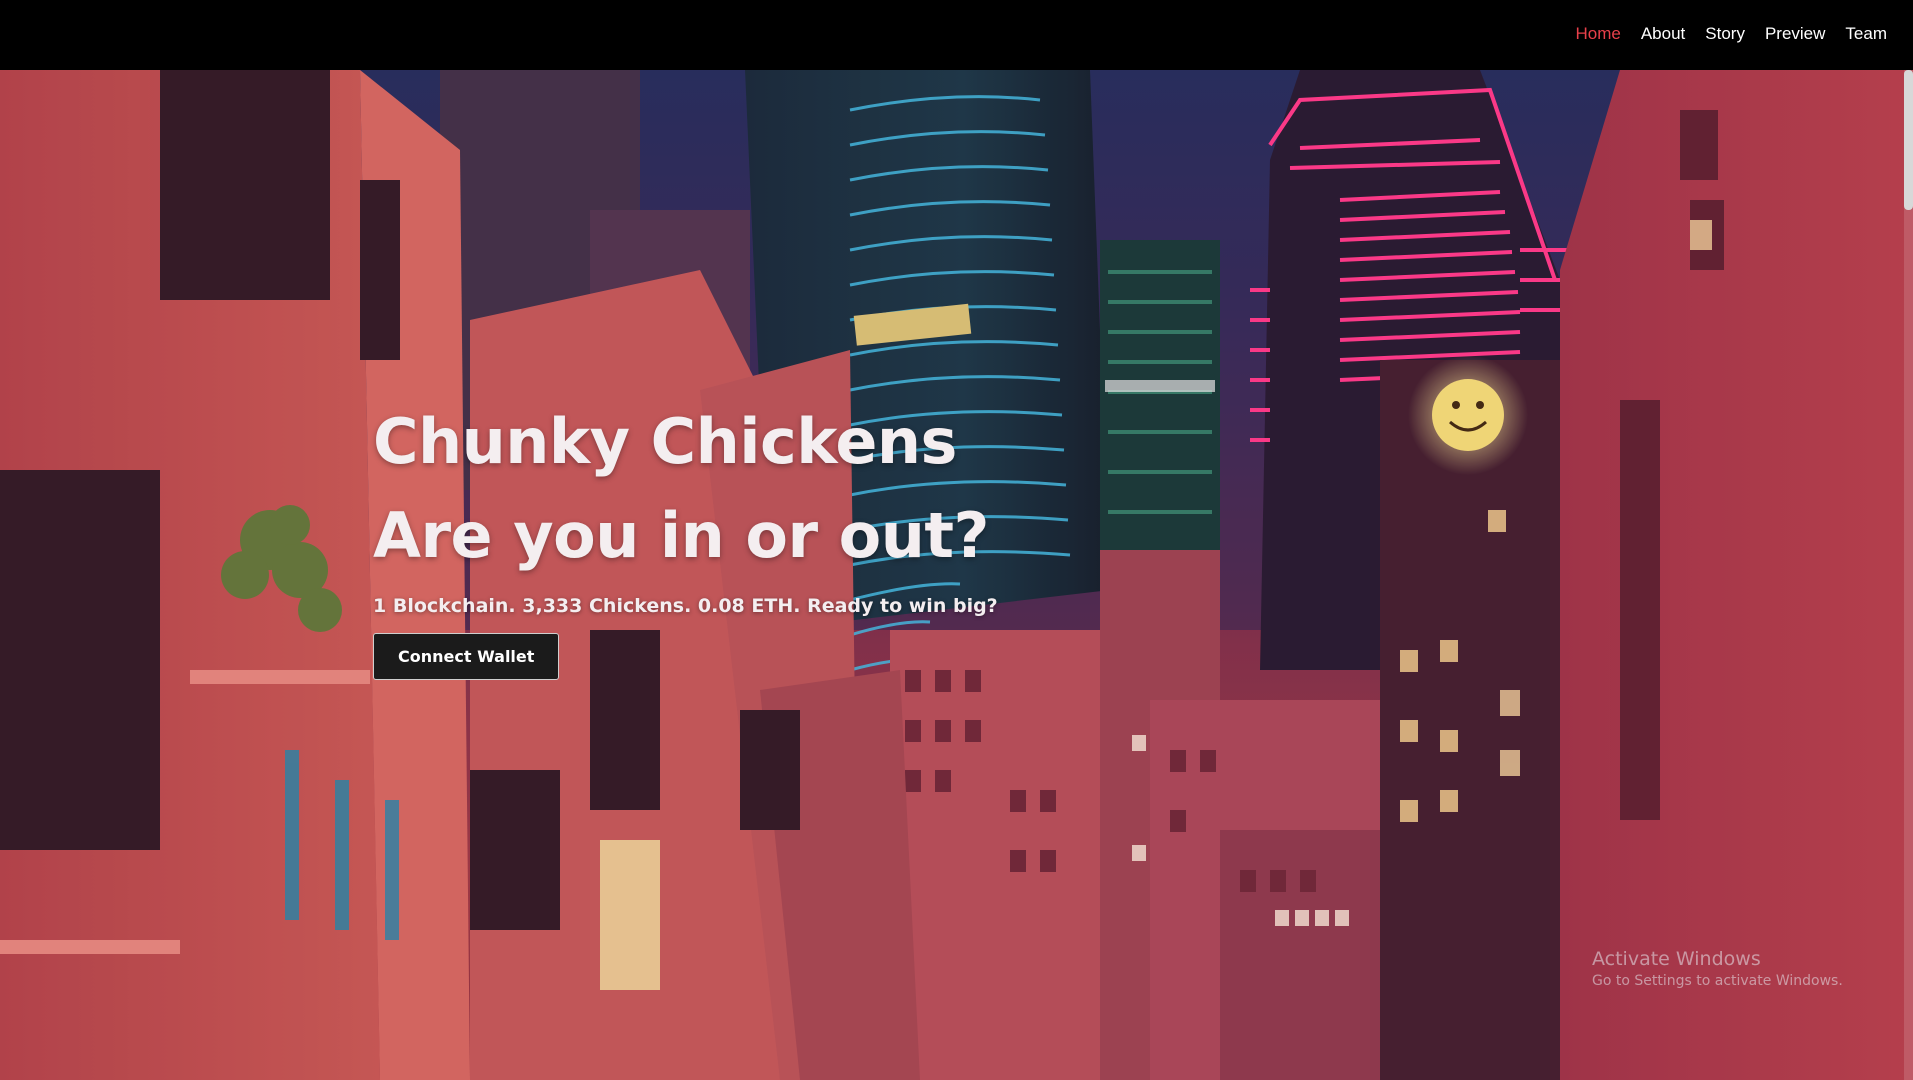  I want to click on nav-team-link: Team, so click(1866, 34).